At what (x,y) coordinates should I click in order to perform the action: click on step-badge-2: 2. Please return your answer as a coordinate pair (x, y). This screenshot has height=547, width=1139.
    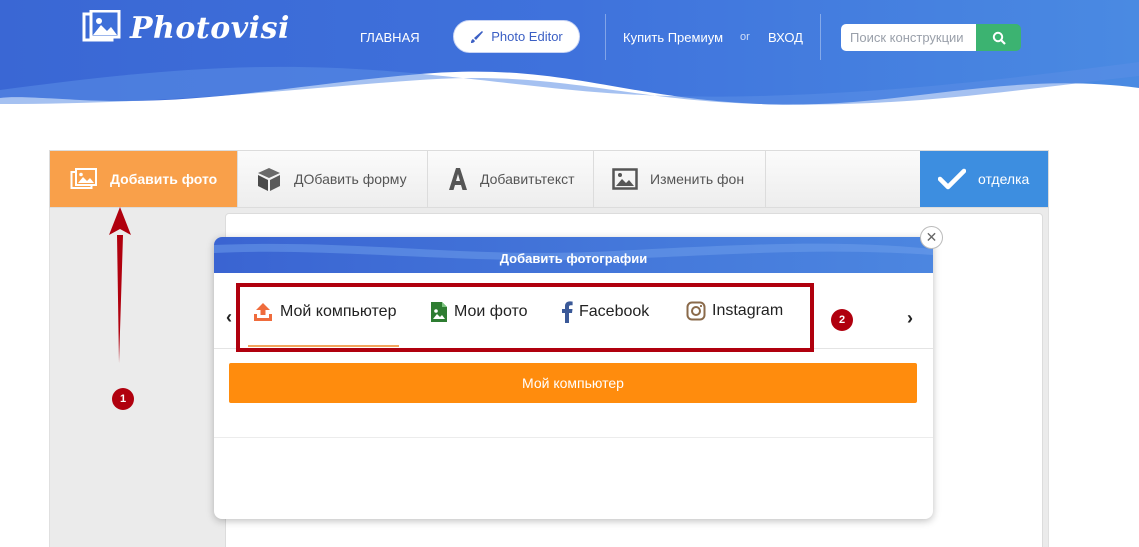
    Looking at the image, I should click on (842, 320).